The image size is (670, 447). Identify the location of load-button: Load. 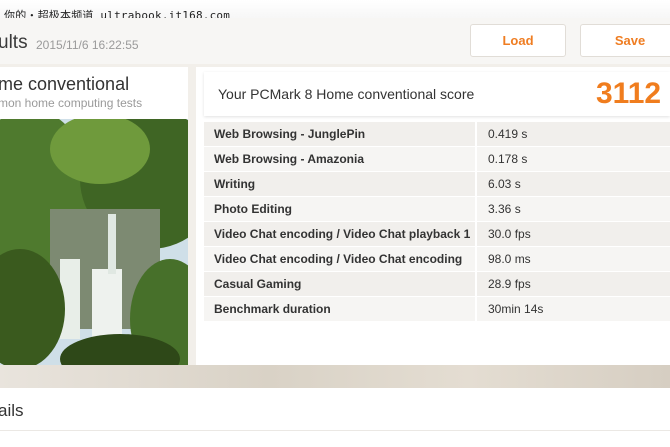
(518, 40).